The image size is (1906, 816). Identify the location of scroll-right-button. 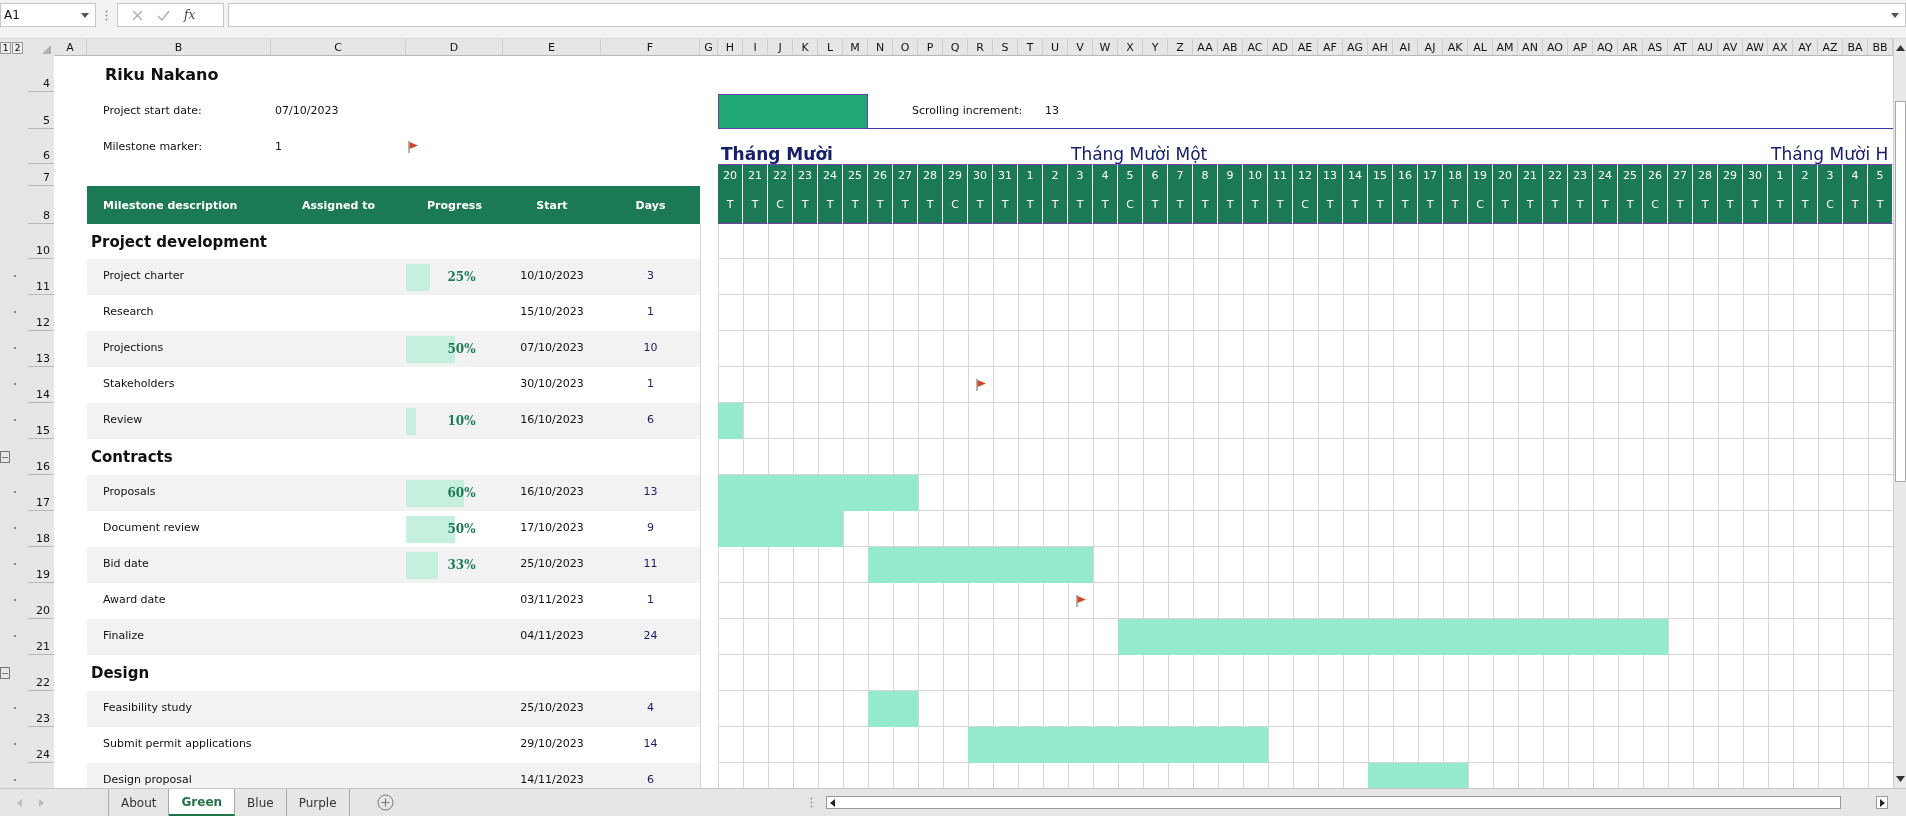
(1882, 802).